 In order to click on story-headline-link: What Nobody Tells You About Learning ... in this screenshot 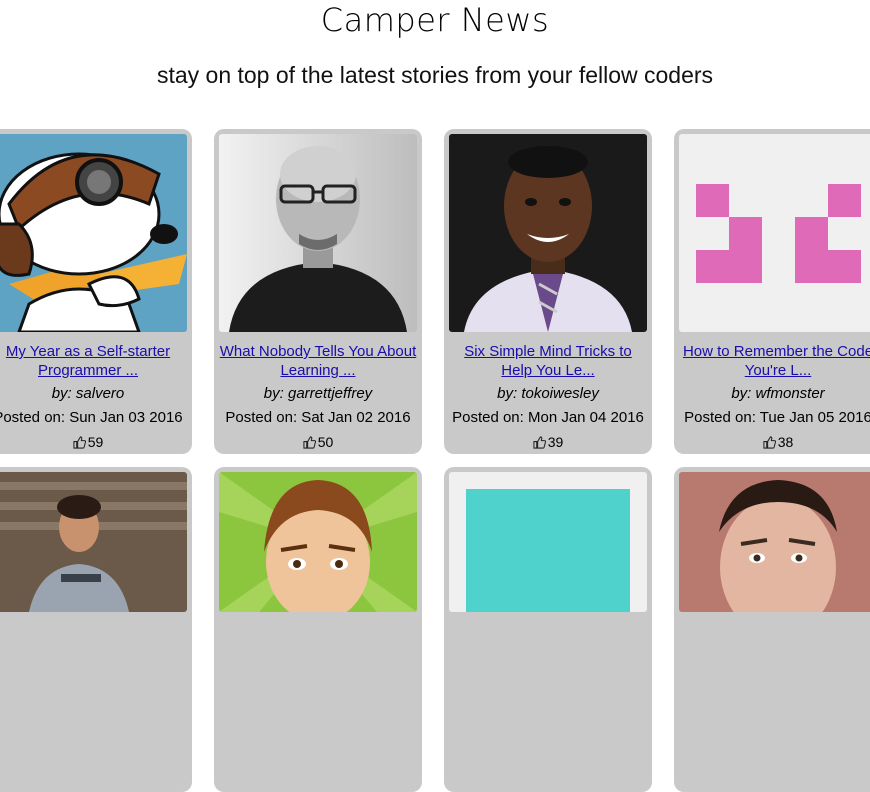, I will do `click(318, 361)`.